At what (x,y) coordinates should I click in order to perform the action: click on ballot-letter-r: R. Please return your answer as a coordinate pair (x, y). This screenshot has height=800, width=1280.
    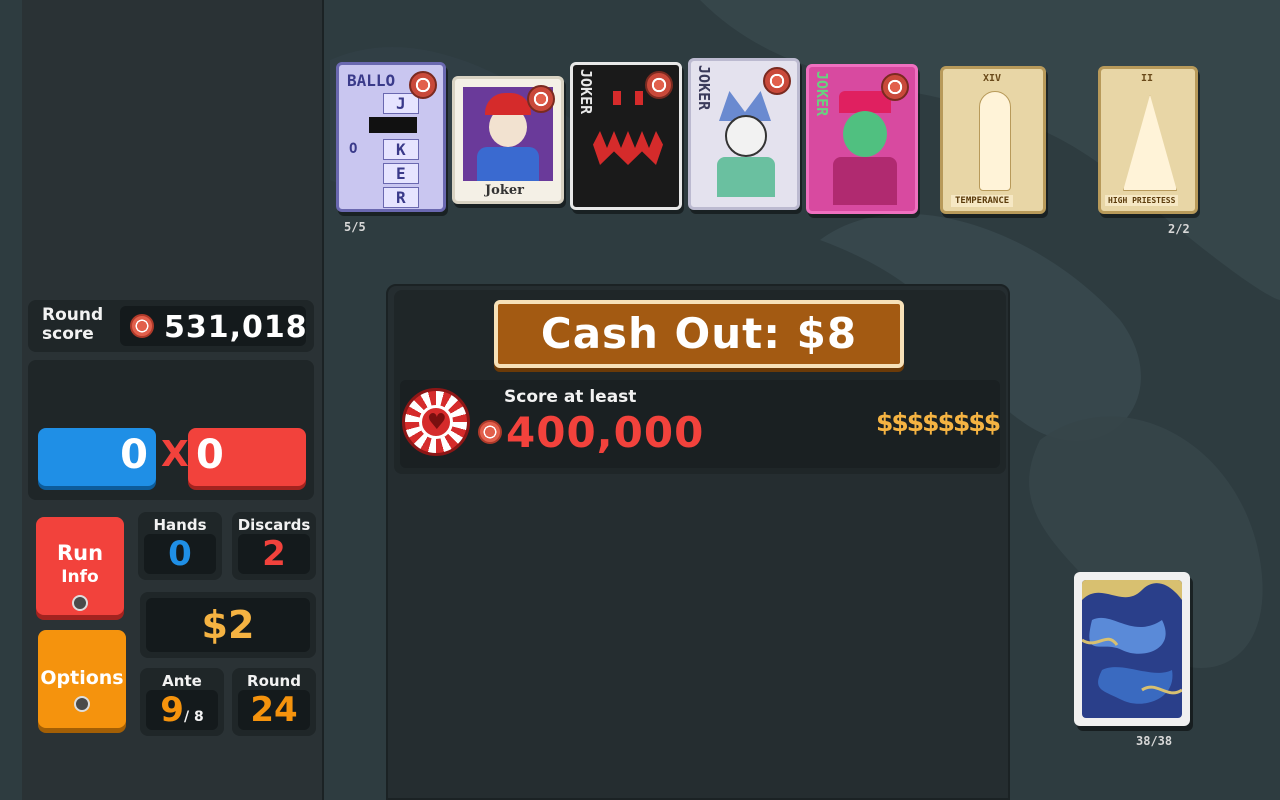
    Looking at the image, I should click on (401, 197).